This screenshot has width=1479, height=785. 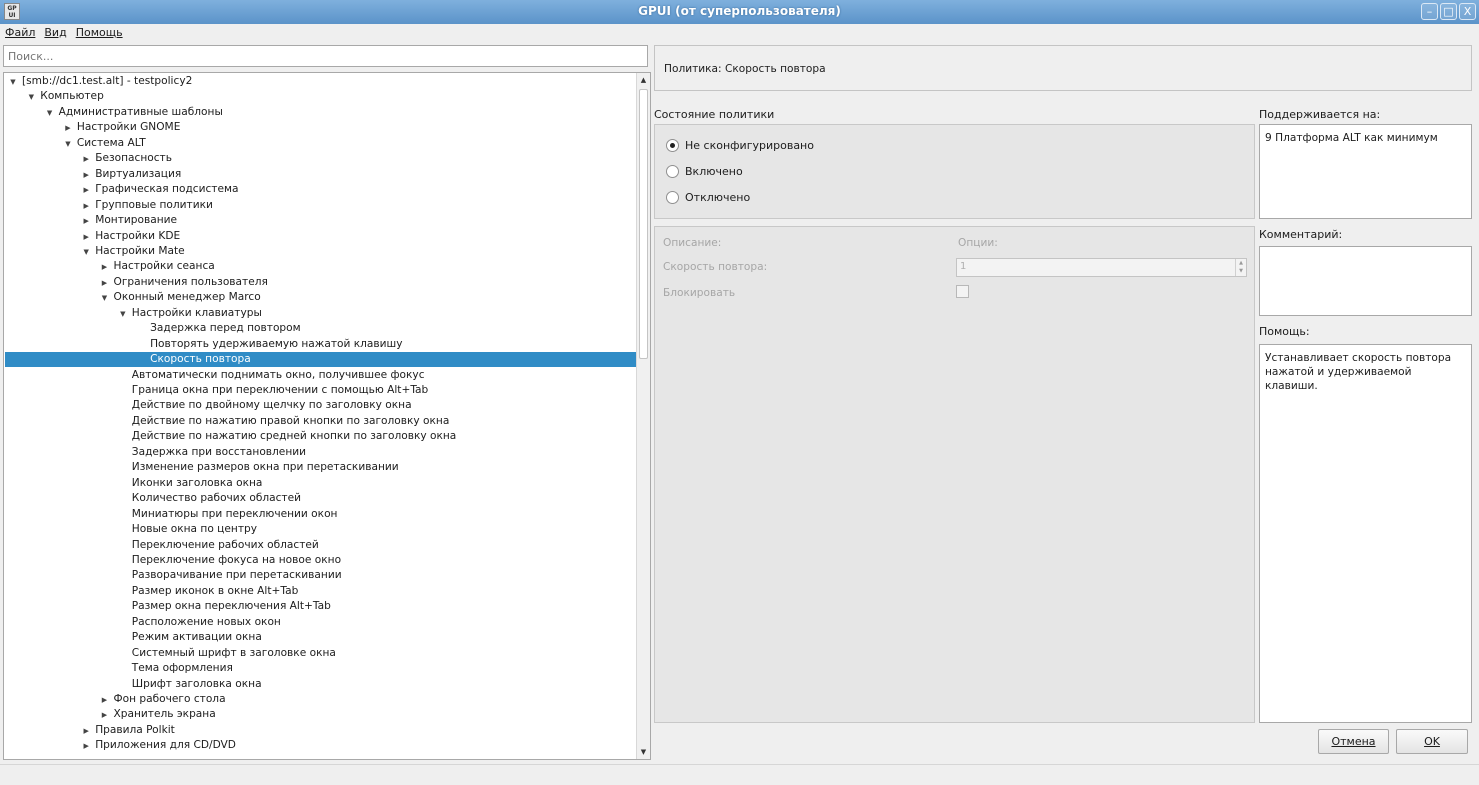 What do you see at coordinates (321, 282) in the screenshot?
I see `tree-item: ▶ Ограничения пользователя` at bounding box center [321, 282].